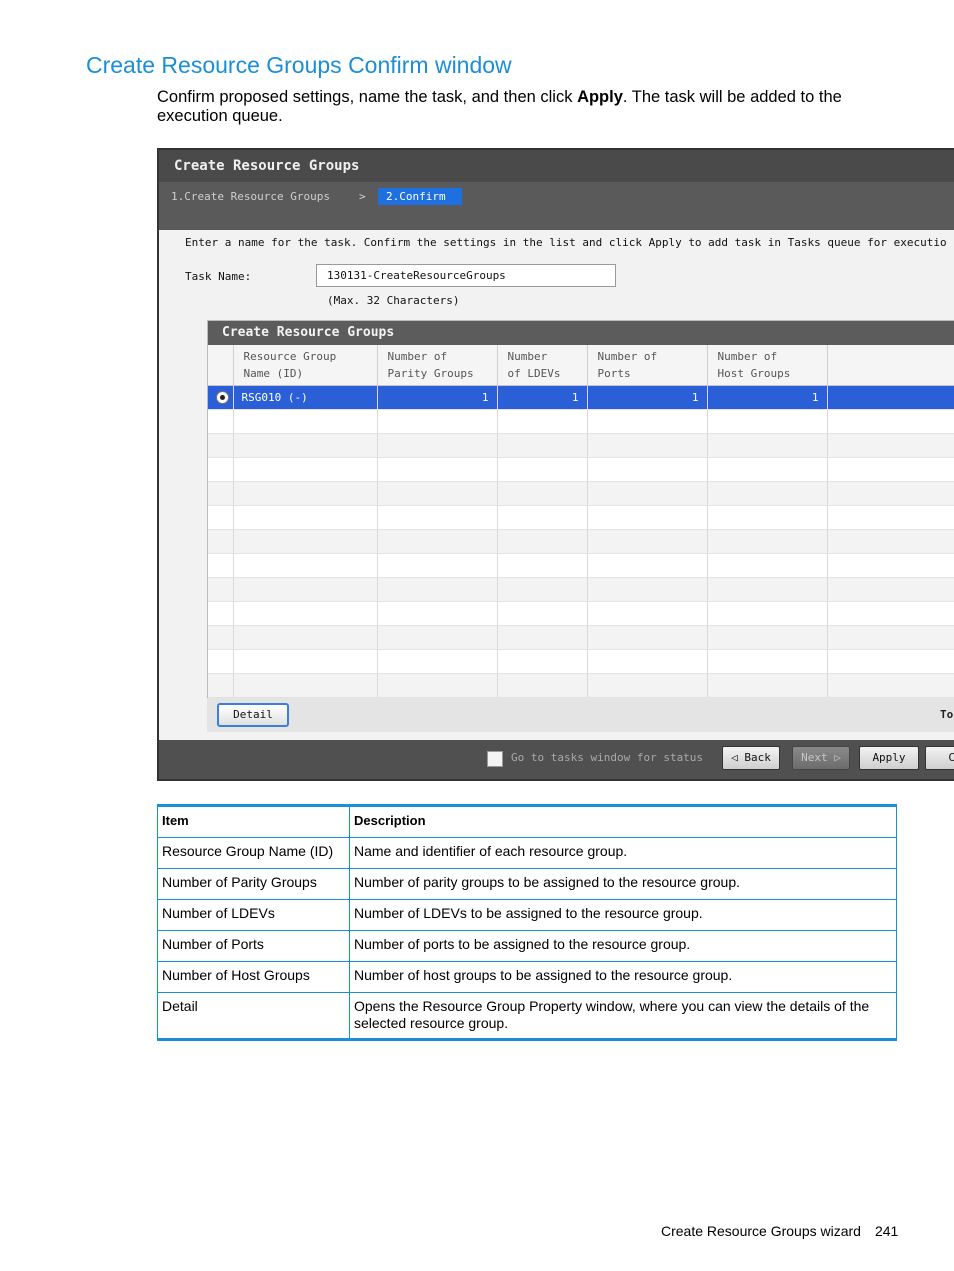 The width and height of the screenshot is (954, 1271). I want to click on detail-button: Detail, so click(253, 715).